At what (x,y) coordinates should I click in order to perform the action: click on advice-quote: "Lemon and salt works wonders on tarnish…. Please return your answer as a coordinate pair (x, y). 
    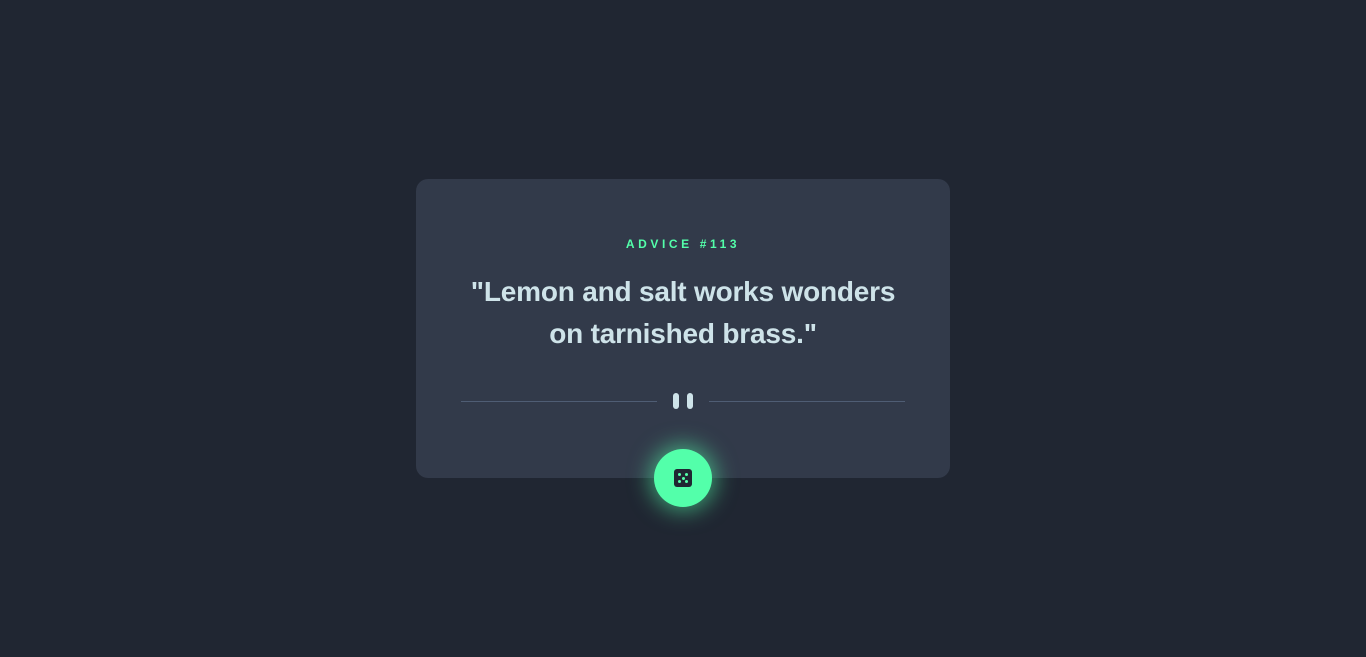
    Looking at the image, I should click on (683, 312).